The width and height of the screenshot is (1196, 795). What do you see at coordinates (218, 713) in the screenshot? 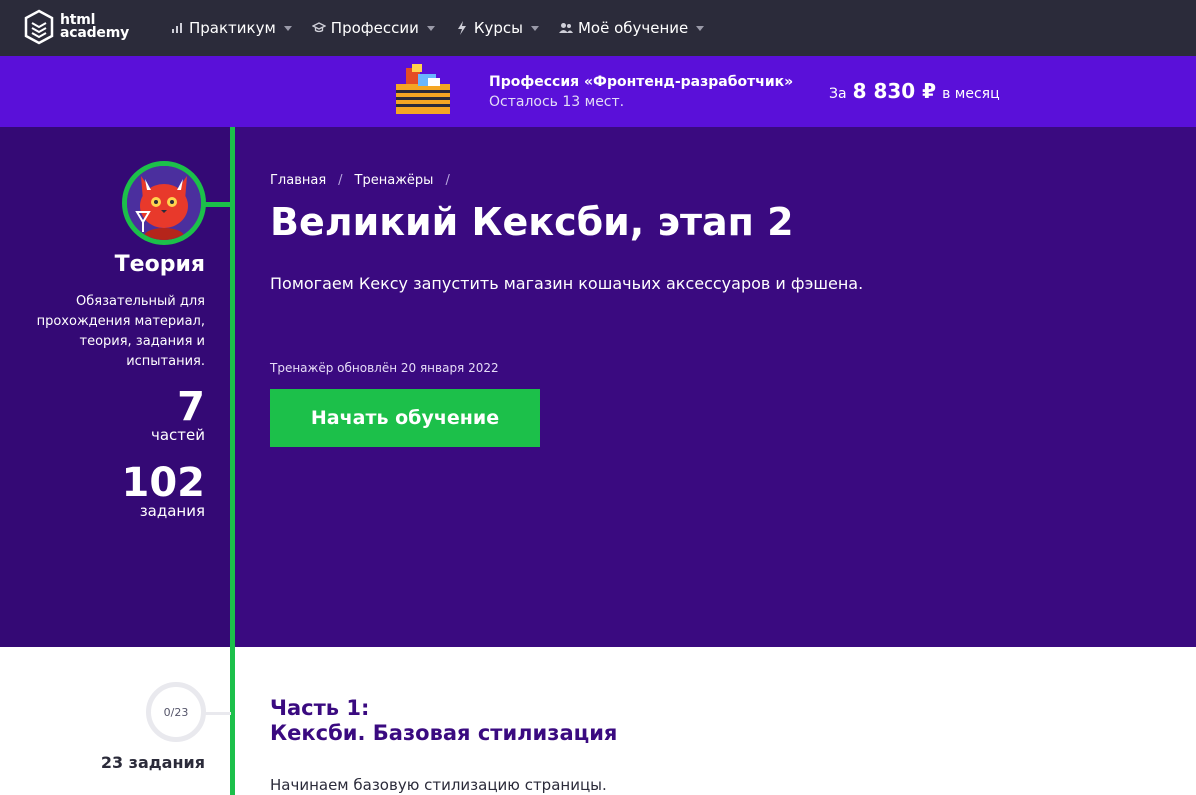
I see `progress-connector` at bounding box center [218, 713].